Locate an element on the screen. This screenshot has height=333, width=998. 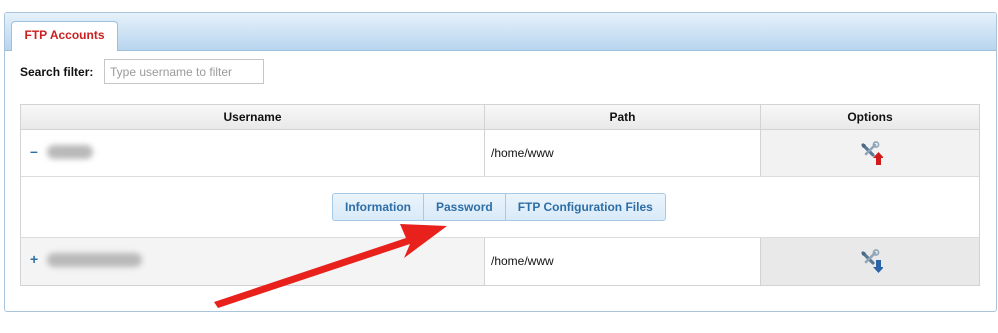
tab-ftp-accounts: FTP Accounts is located at coordinates (64, 36).